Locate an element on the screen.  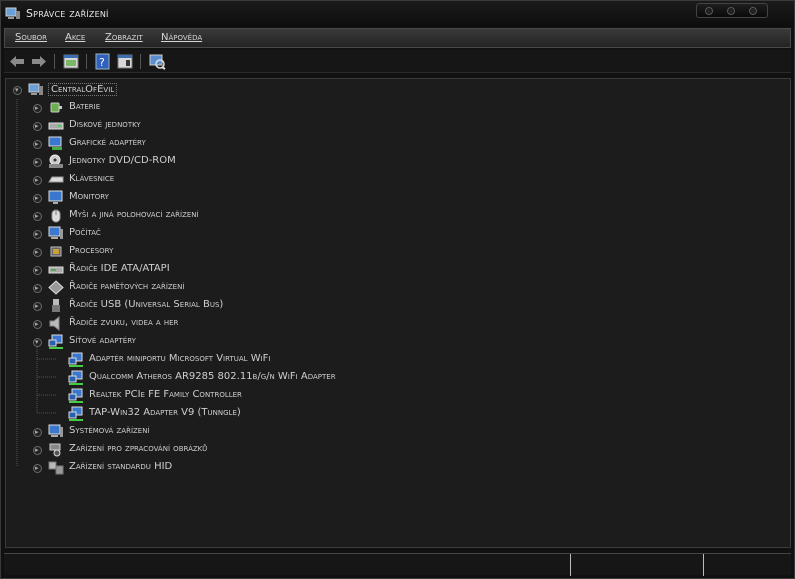
category-label: Procesory is located at coordinates (91, 250).